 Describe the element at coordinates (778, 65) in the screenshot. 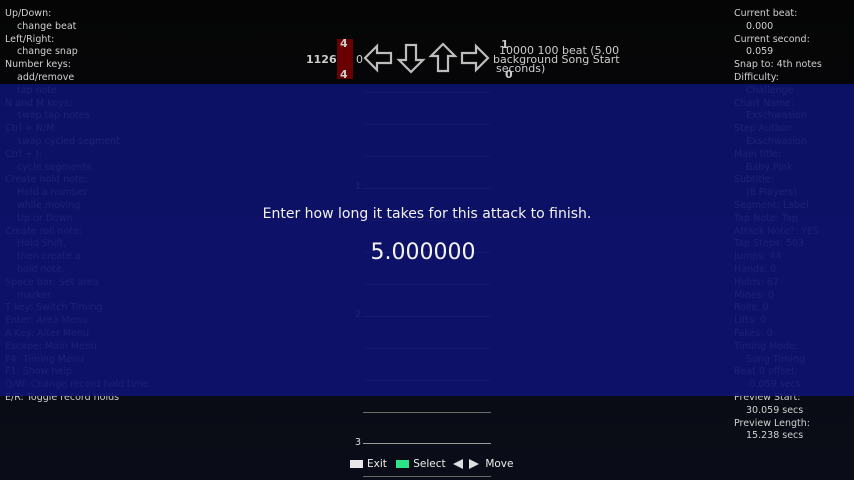

I see `info-line: Snap to: 4th notes` at that location.